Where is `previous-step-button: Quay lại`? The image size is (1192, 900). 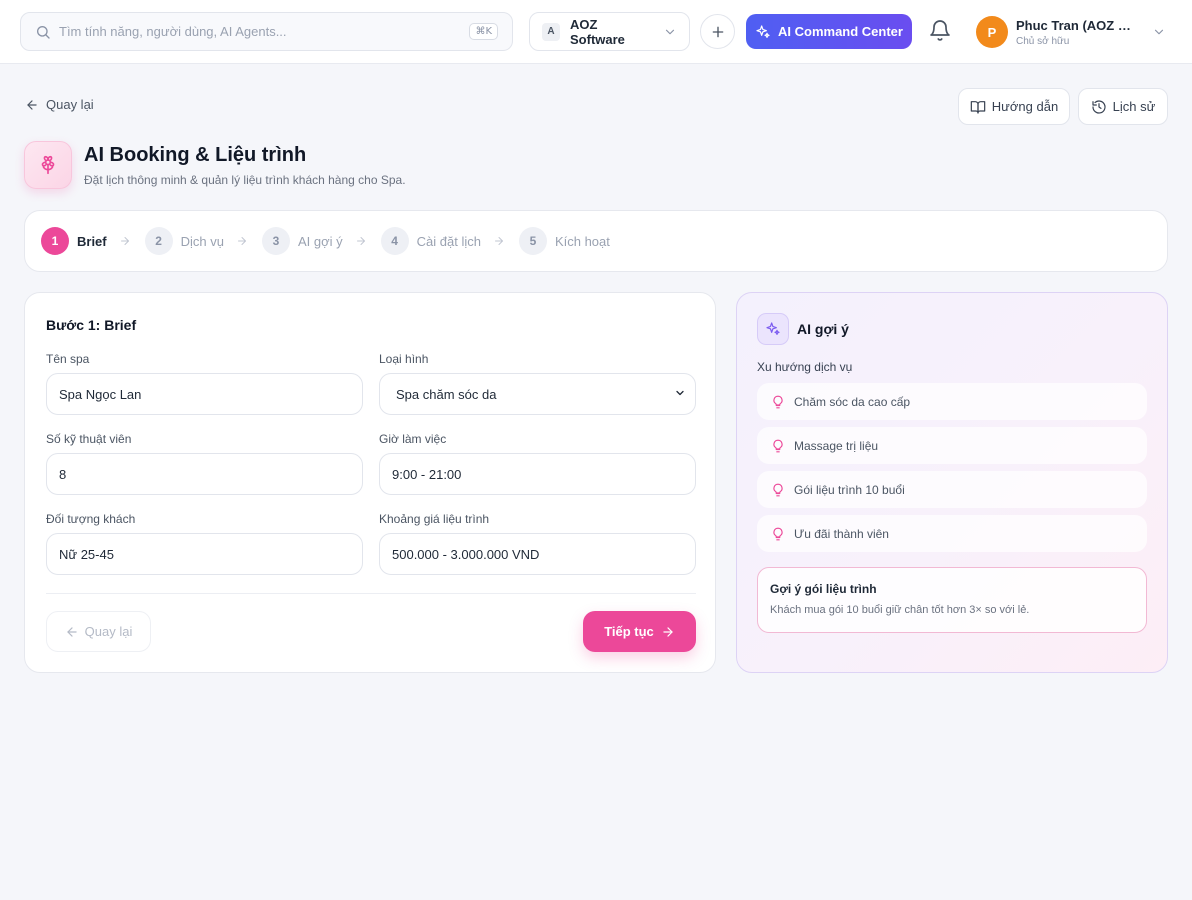 previous-step-button: Quay lại is located at coordinates (98, 631).